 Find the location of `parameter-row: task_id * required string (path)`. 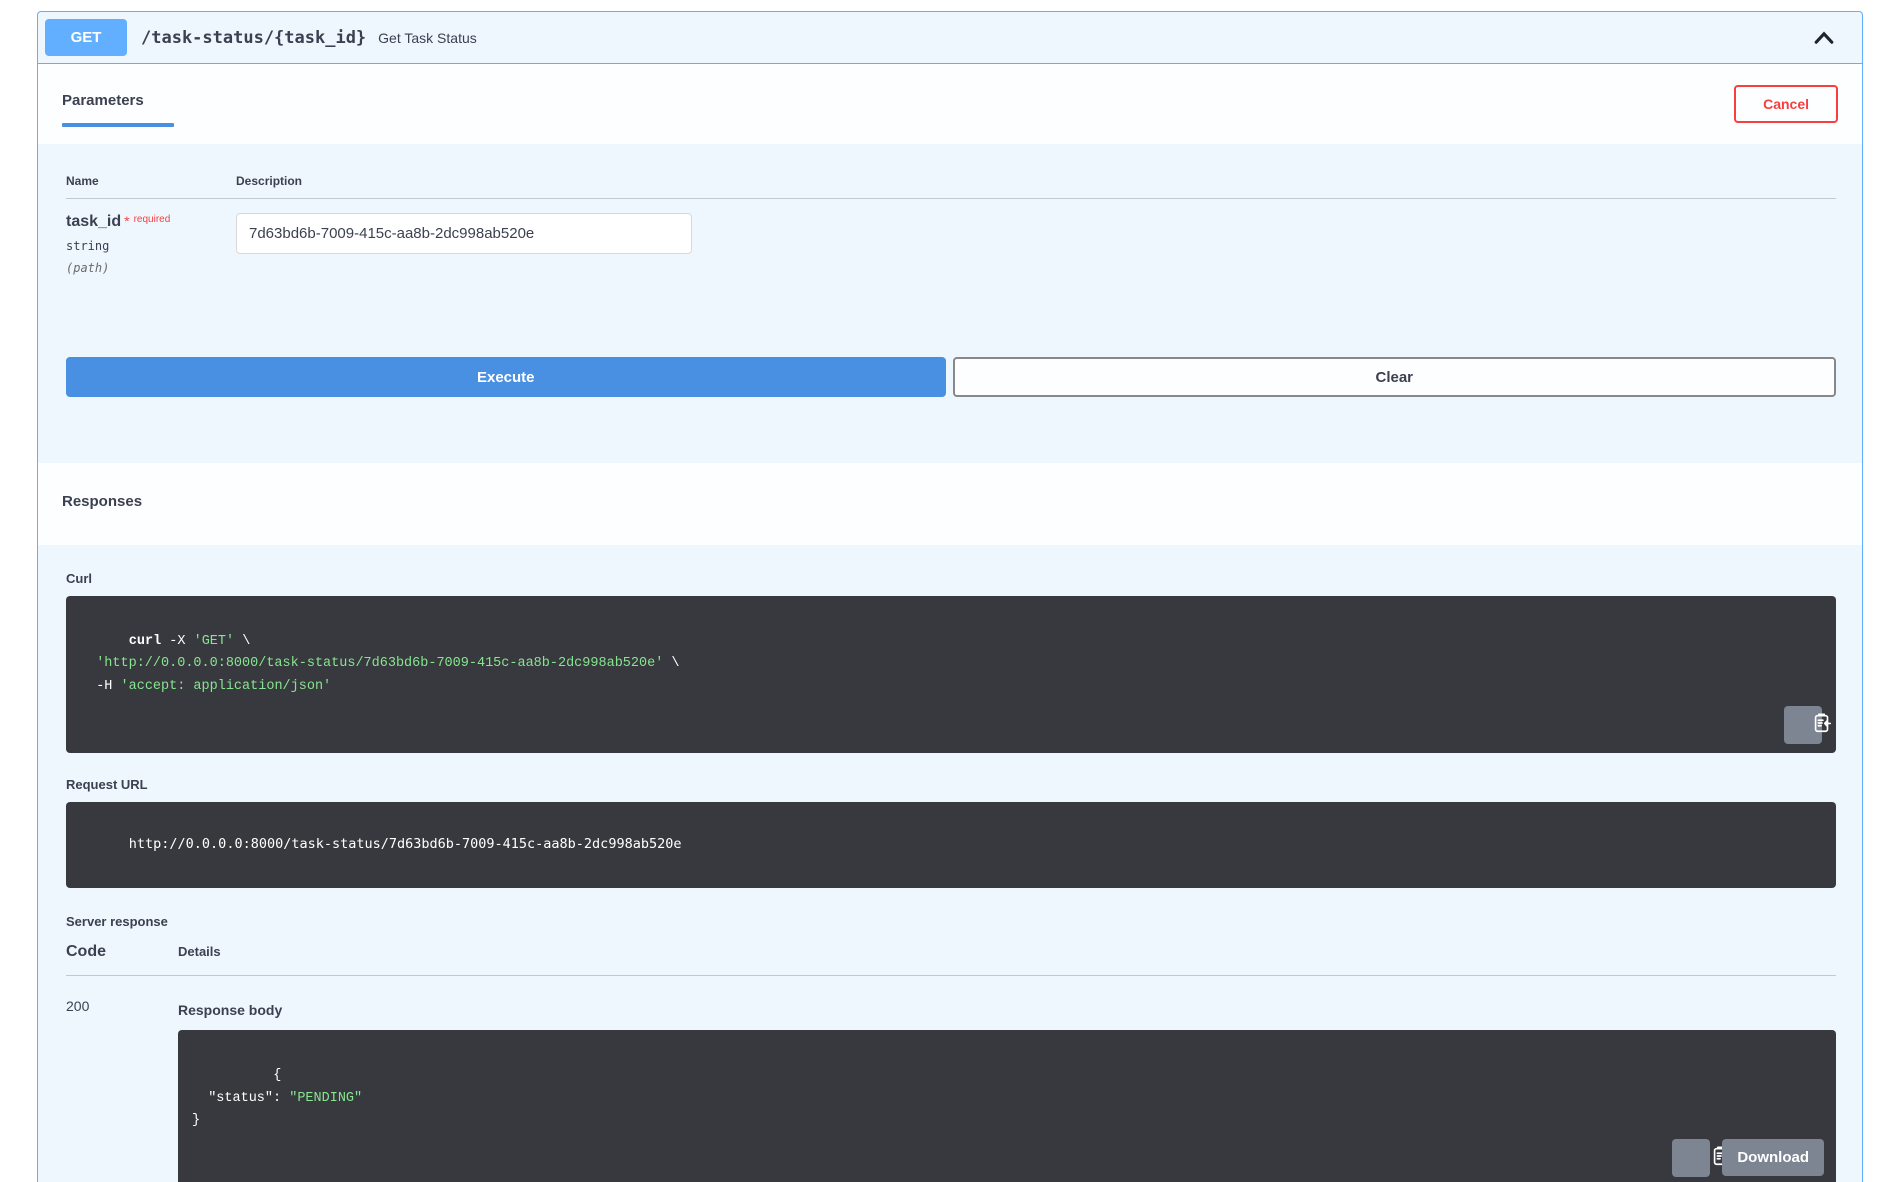

parameter-row: task_id * required string (path) is located at coordinates (951, 237).